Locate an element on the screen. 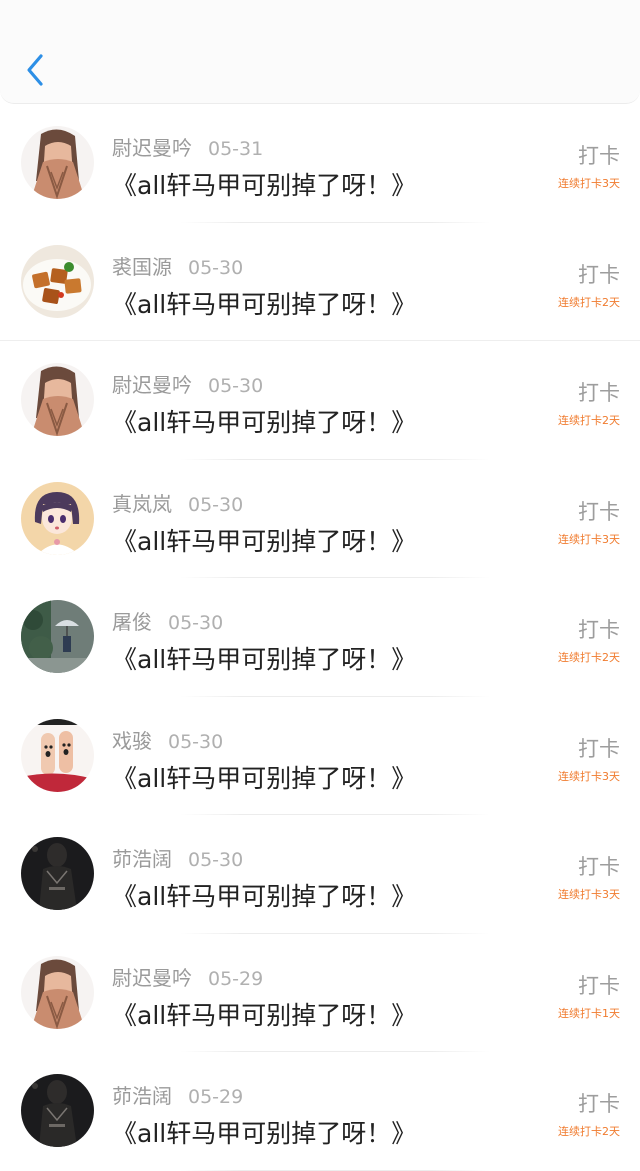 The image size is (640, 1171). entry-meta: 裘国源 05-30 is located at coordinates (177, 265).